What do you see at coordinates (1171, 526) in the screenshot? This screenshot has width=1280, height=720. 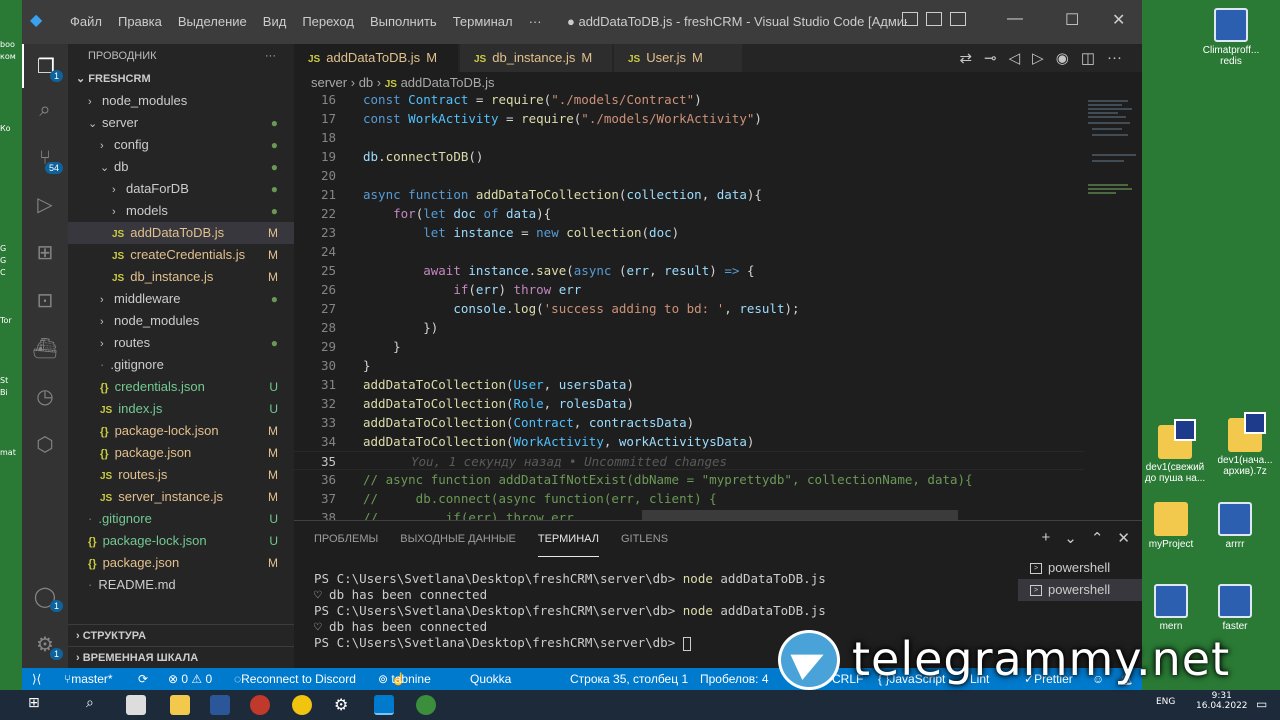 I see `desktop-icon-myproject: myProject` at bounding box center [1171, 526].